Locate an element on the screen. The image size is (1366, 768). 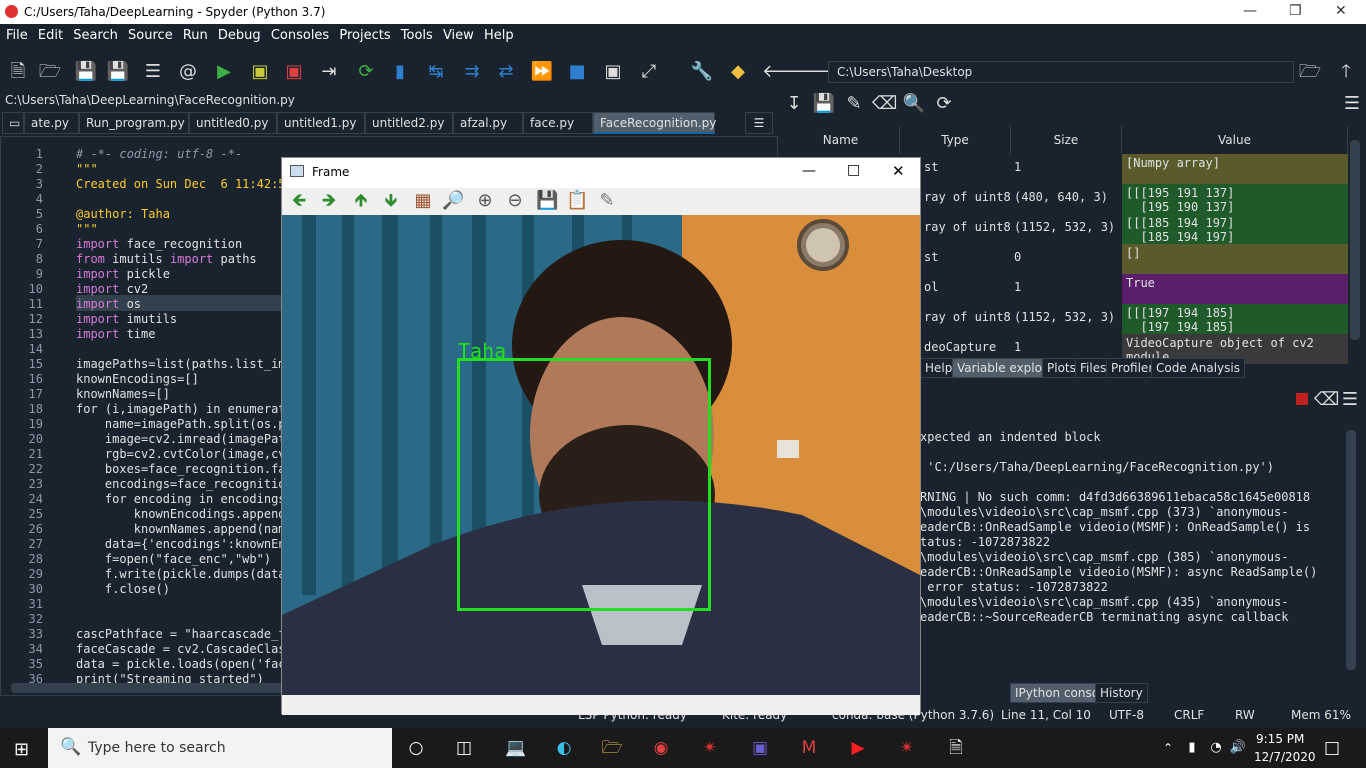
notifications-icon: □ is located at coordinates (1332, 748).